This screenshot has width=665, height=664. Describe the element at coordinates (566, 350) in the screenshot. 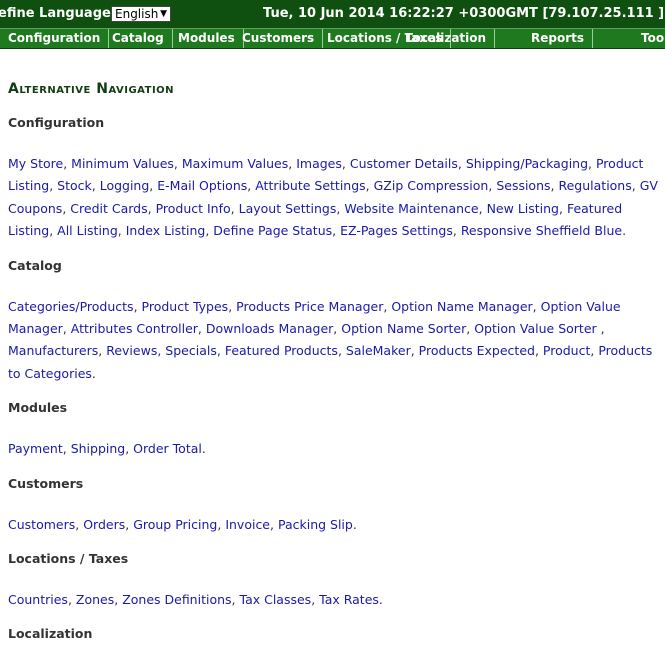

I see `nav-link: Product` at that location.